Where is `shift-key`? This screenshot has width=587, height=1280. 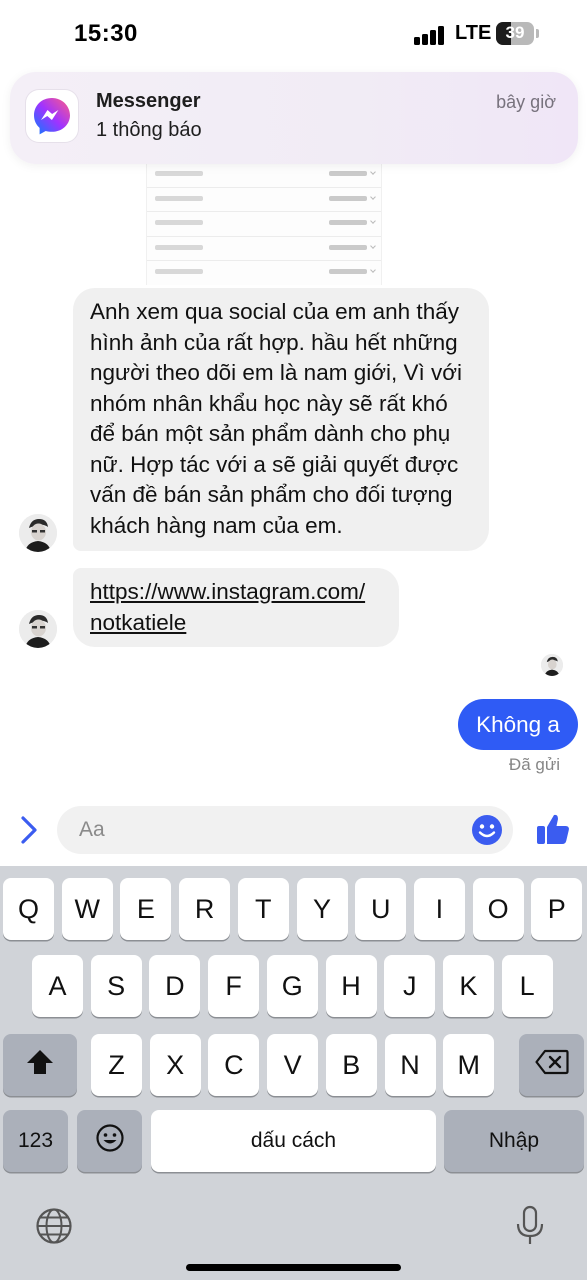
shift-key is located at coordinates (40, 1065).